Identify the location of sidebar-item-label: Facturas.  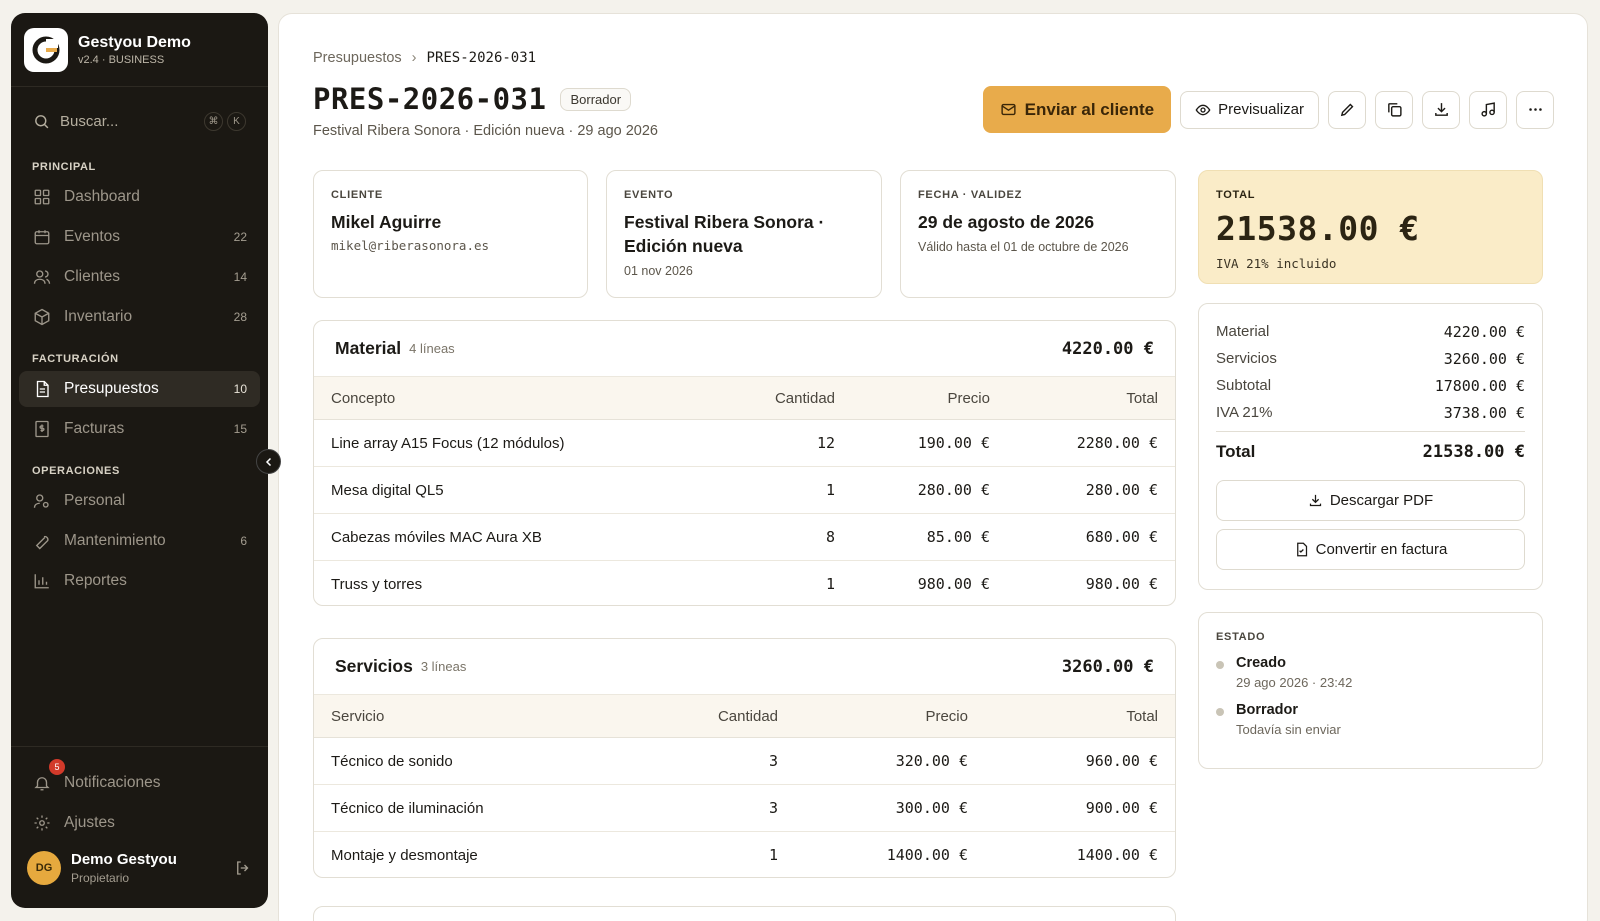
(94, 428).